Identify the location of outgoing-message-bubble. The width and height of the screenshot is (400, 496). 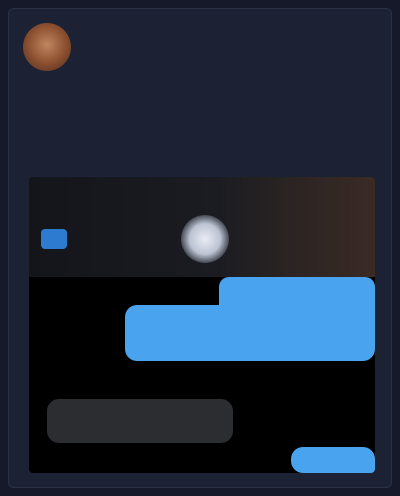
(250, 333).